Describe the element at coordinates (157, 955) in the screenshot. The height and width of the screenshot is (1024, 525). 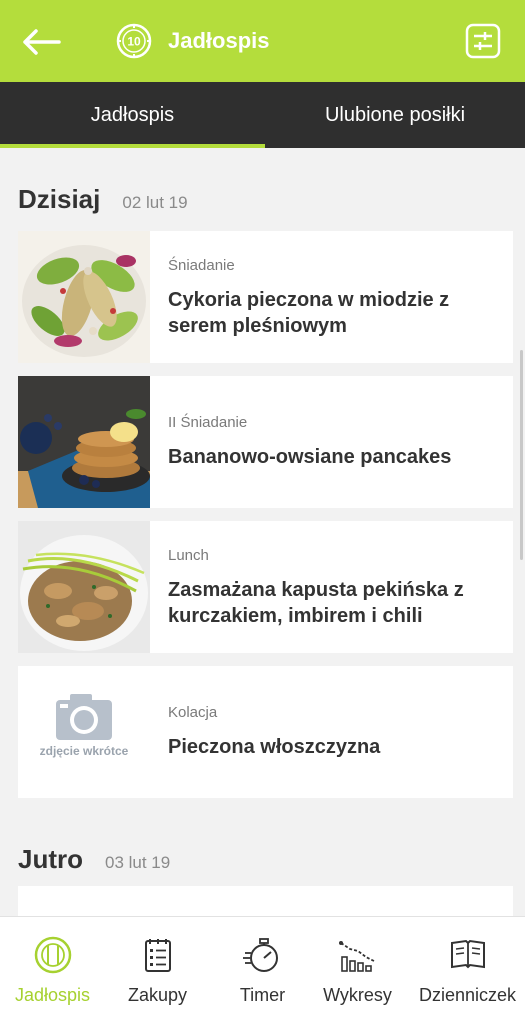
I see `shopping-list-icon` at that location.